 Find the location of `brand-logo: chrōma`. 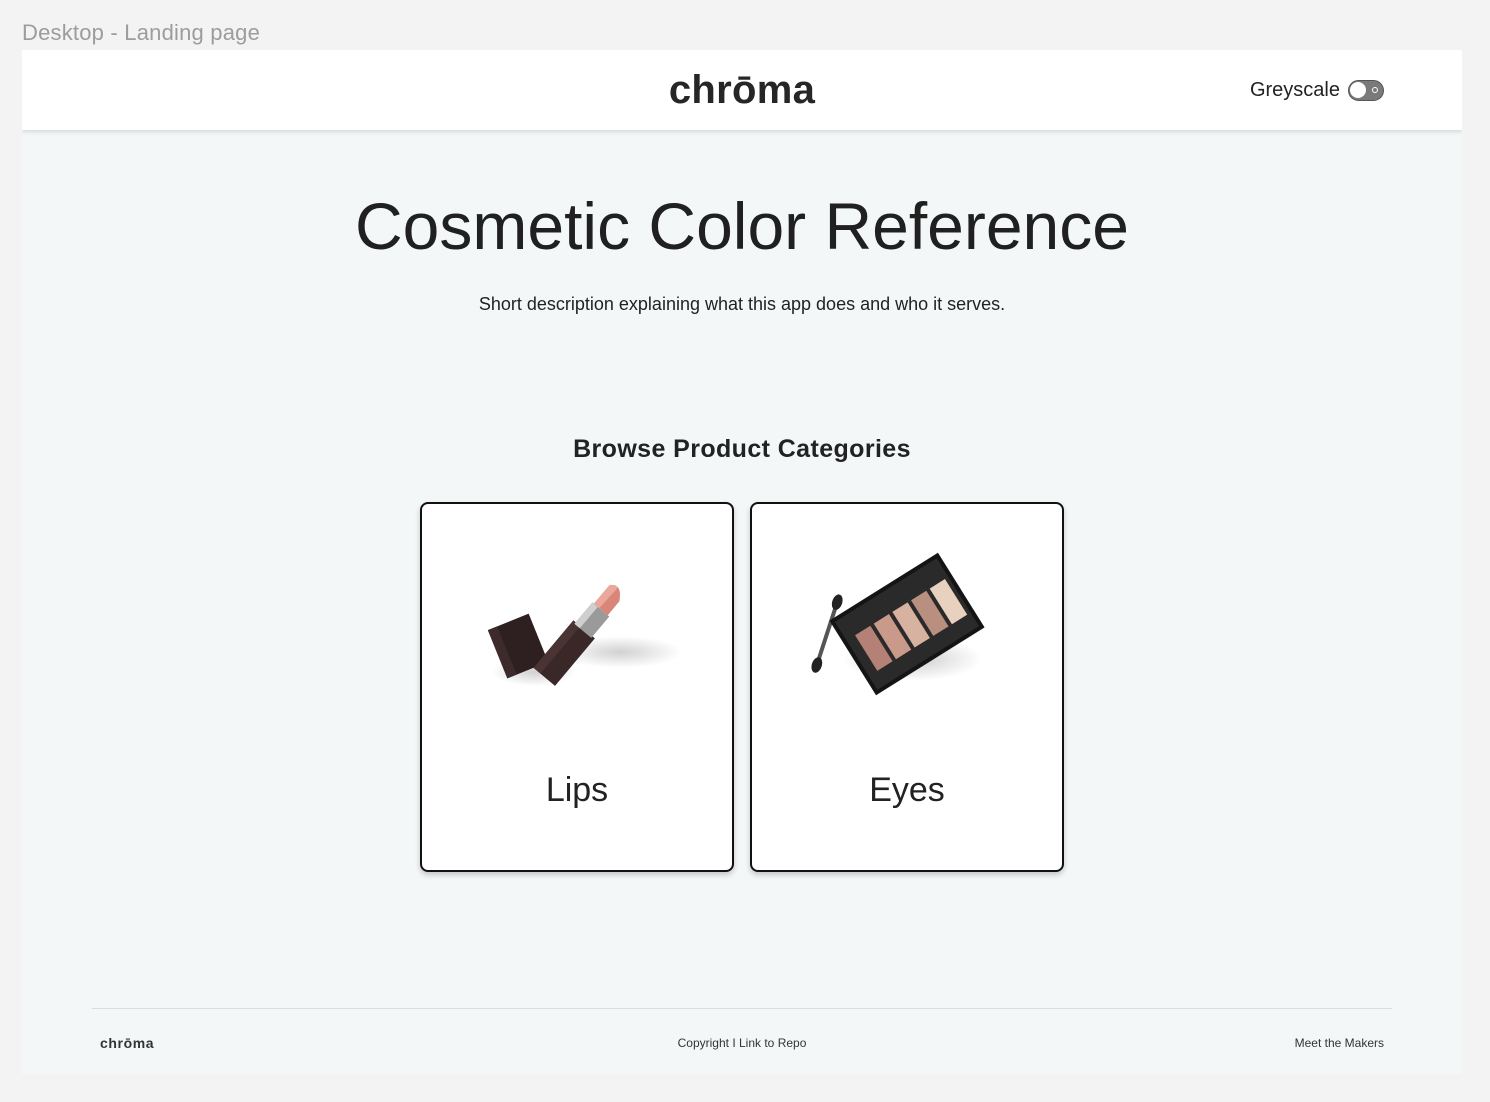

brand-logo: chrōma is located at coordinates (742, 90).